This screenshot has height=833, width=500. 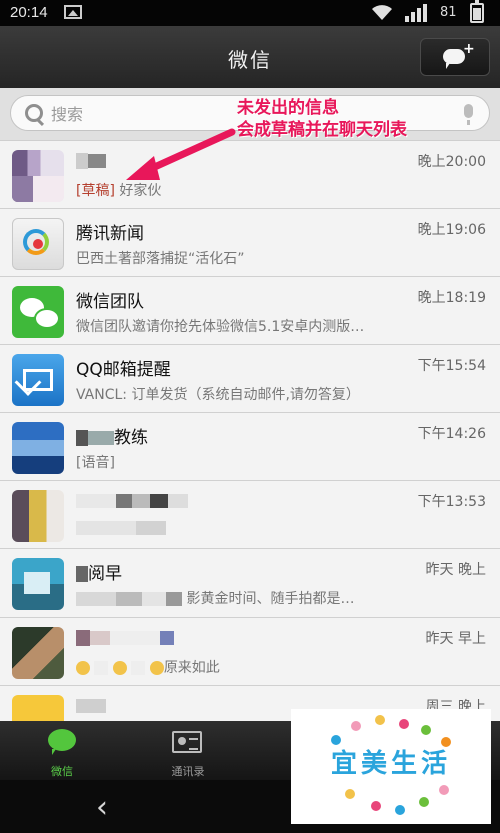 I want to click on chat-preview: VANCL: 订单发货（系统自动邮件,请勿答复）, so click(x=218, y=395).